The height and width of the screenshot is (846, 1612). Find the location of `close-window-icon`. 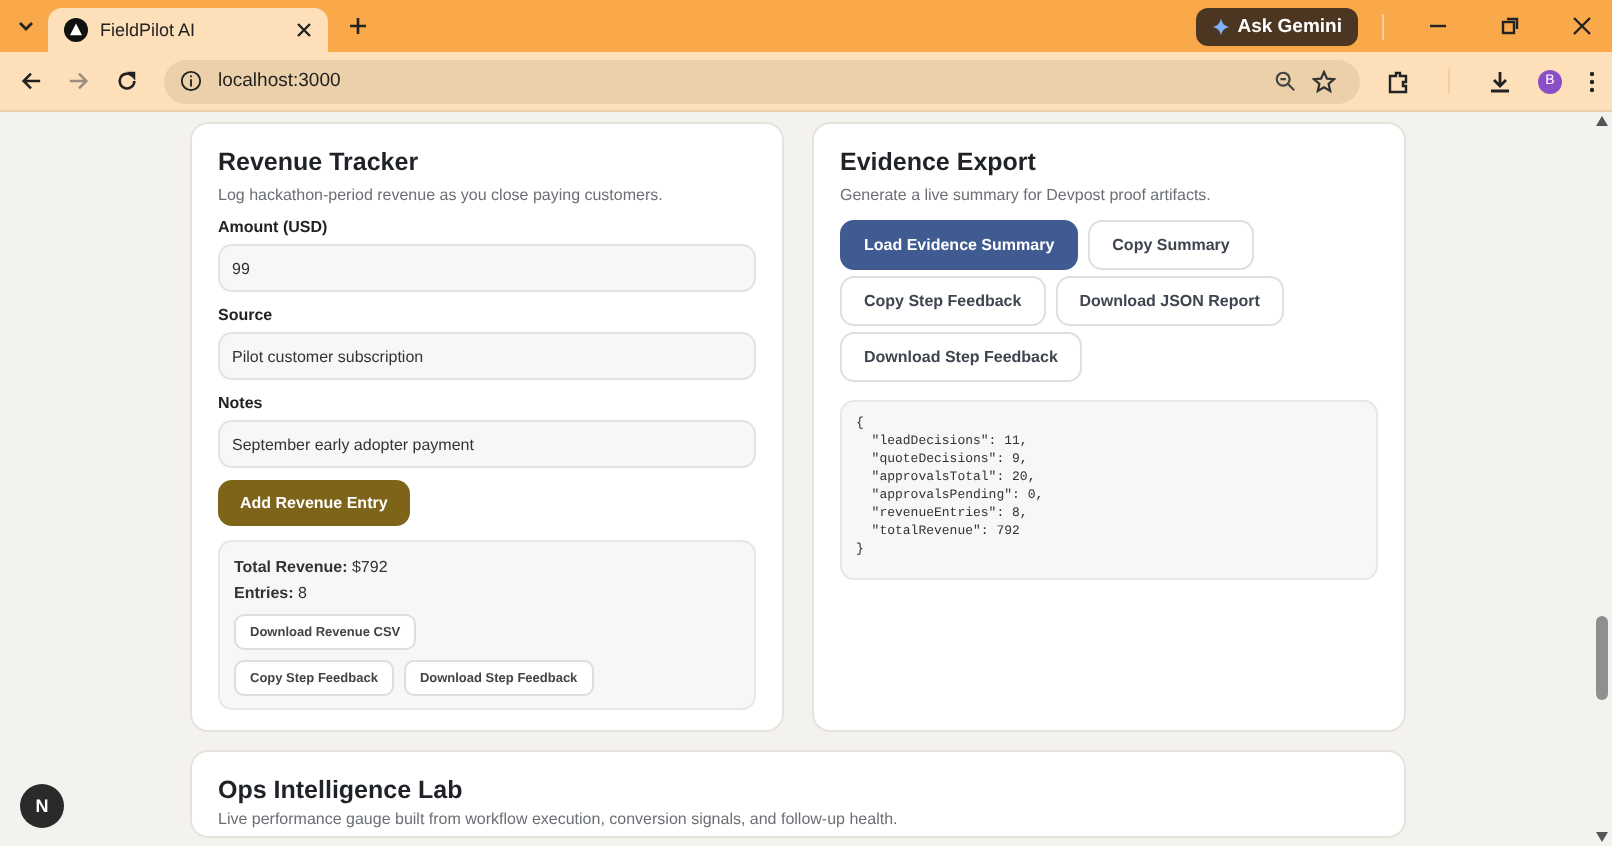

close-window-icon is located at coordinates (1582, 26).